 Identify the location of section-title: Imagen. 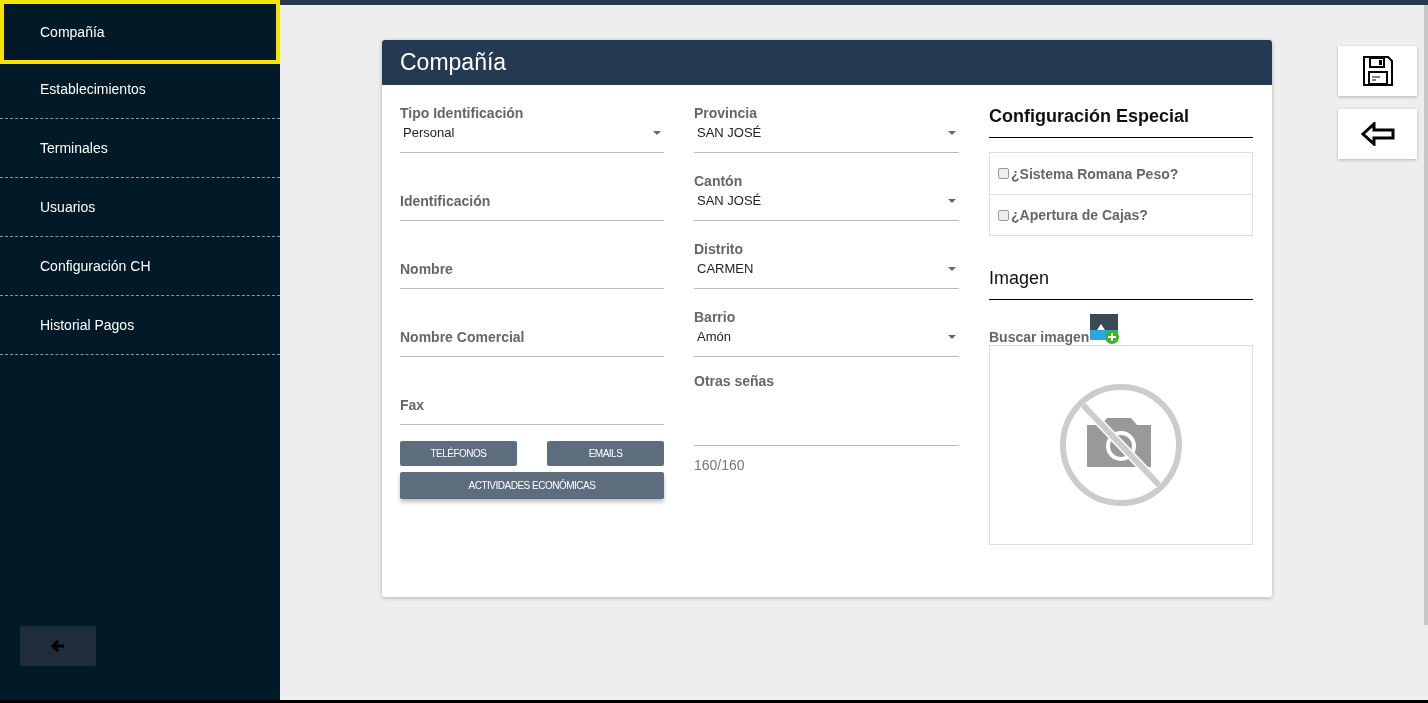
(1121, 283).